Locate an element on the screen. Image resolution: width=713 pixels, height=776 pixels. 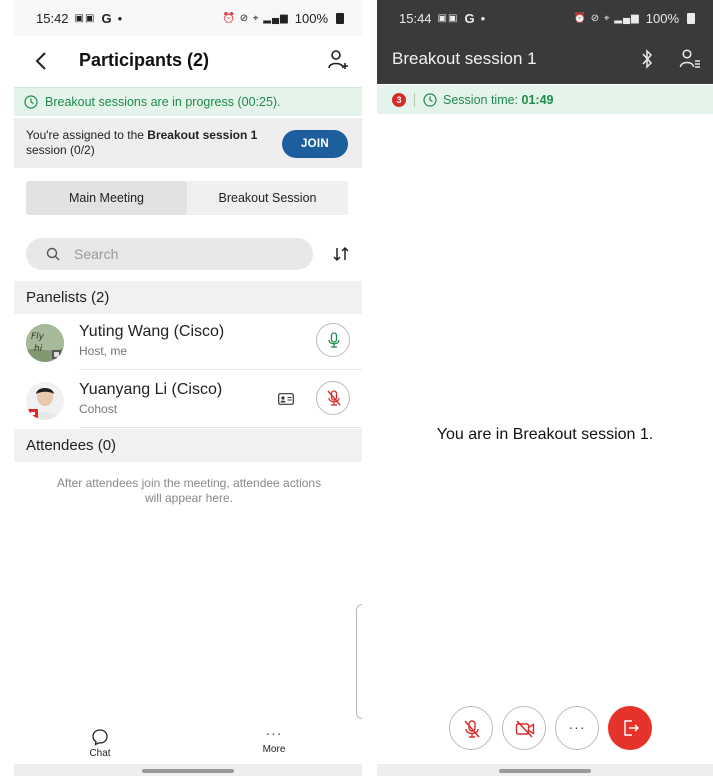
status-time: 15:44 is located at coordinates (415, 18).